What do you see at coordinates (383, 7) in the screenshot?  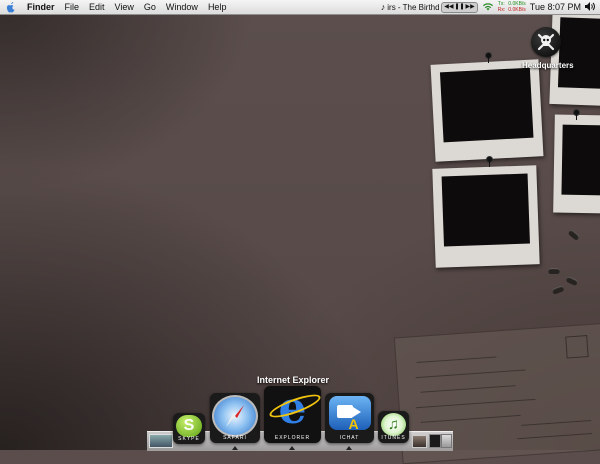 I see `music-note-icon: ♪` at bounding box center [383, 7].